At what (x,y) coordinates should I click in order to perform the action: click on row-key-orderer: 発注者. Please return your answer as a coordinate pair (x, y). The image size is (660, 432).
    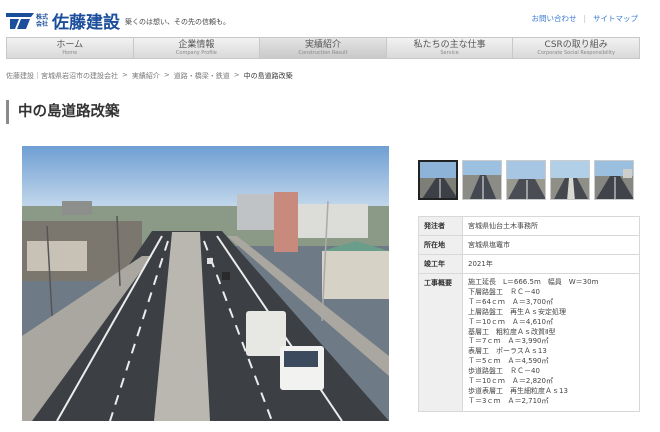
    Looking at the image, I should click on (440, 226).